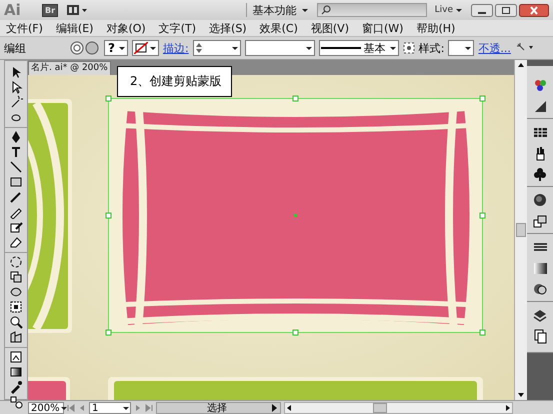  Describe the element at coordinates (279, 48) in the screenshot. I see `variable-width-dropdown` at that location.